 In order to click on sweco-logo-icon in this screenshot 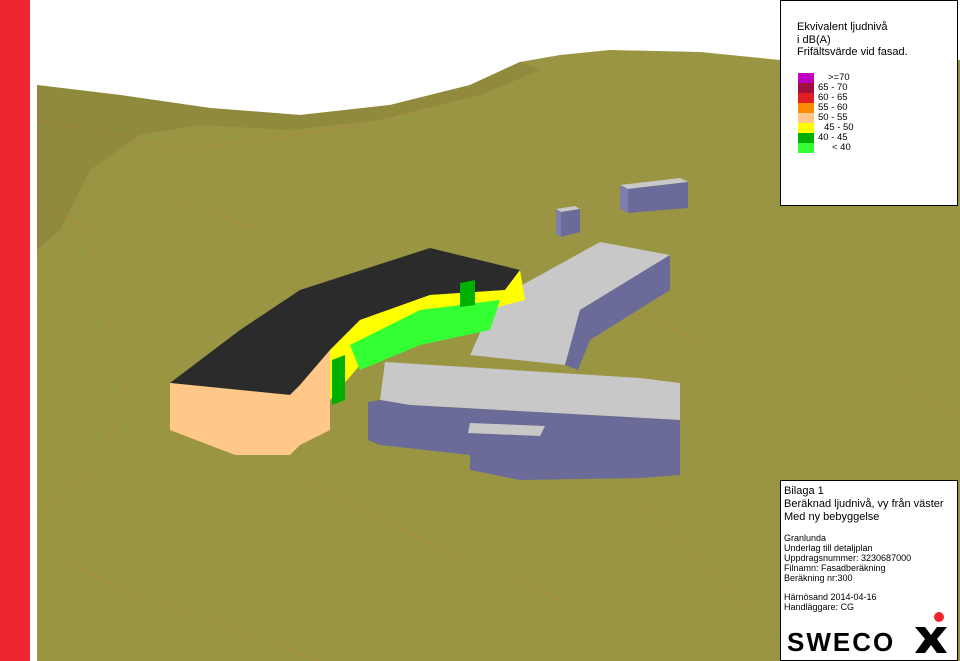, I will do `click(931, 632)`.